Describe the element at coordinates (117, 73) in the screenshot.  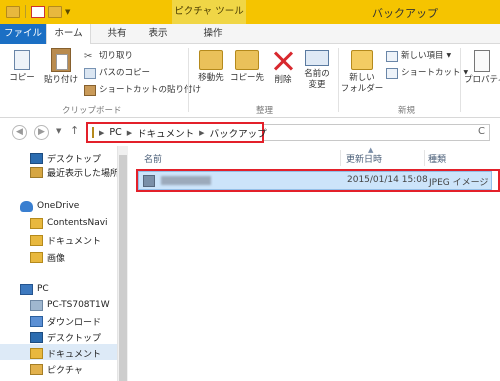
I see `copy-path-button: パスのコピー` at that location.